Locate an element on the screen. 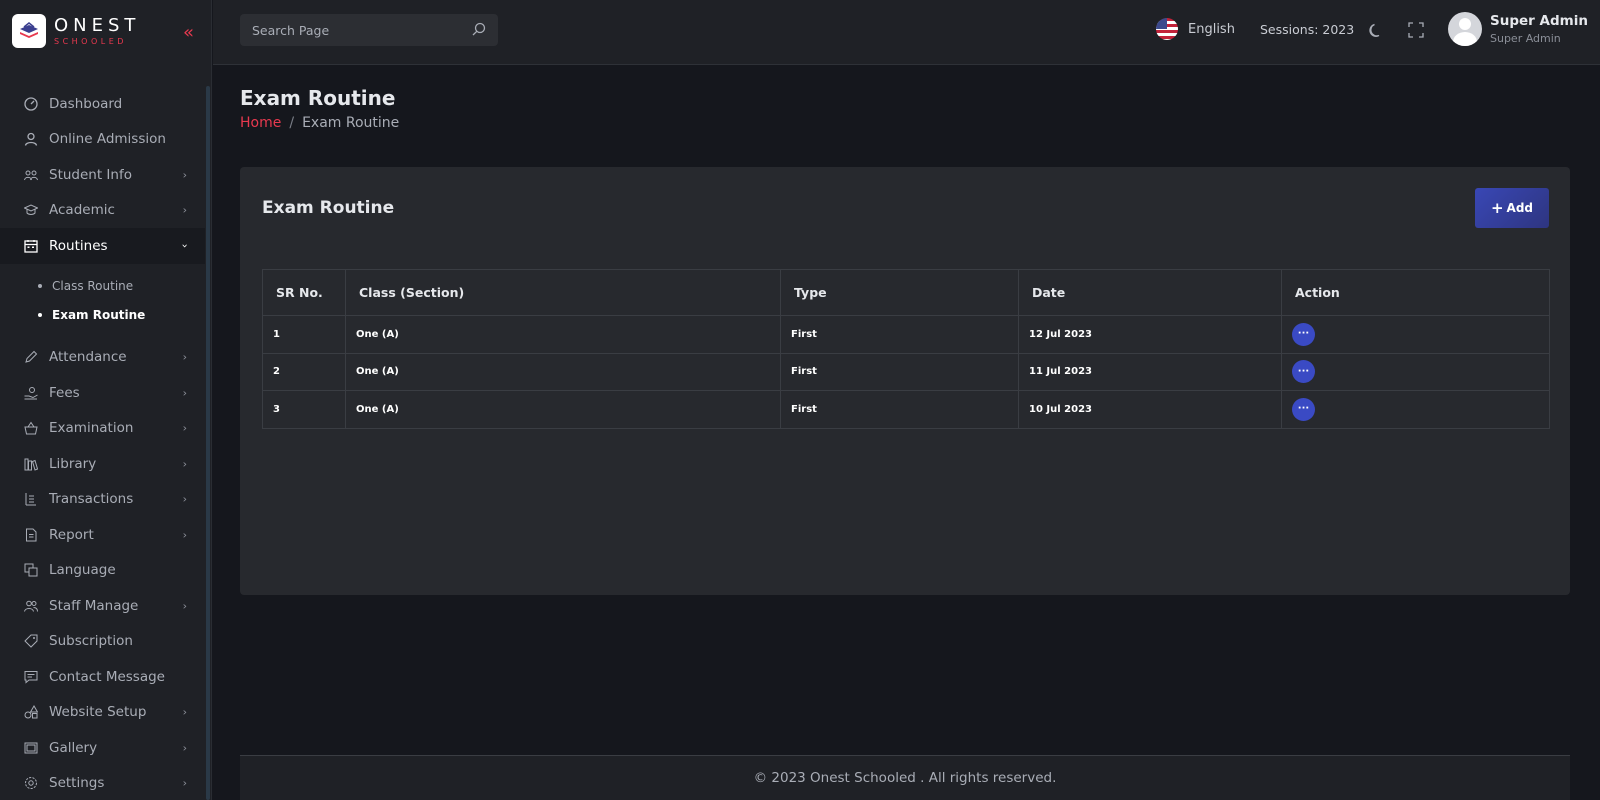 Image resolution: width=1600 pixels, height=800 pixels. brand-name: ONEST is located at coordinates (97, 25).